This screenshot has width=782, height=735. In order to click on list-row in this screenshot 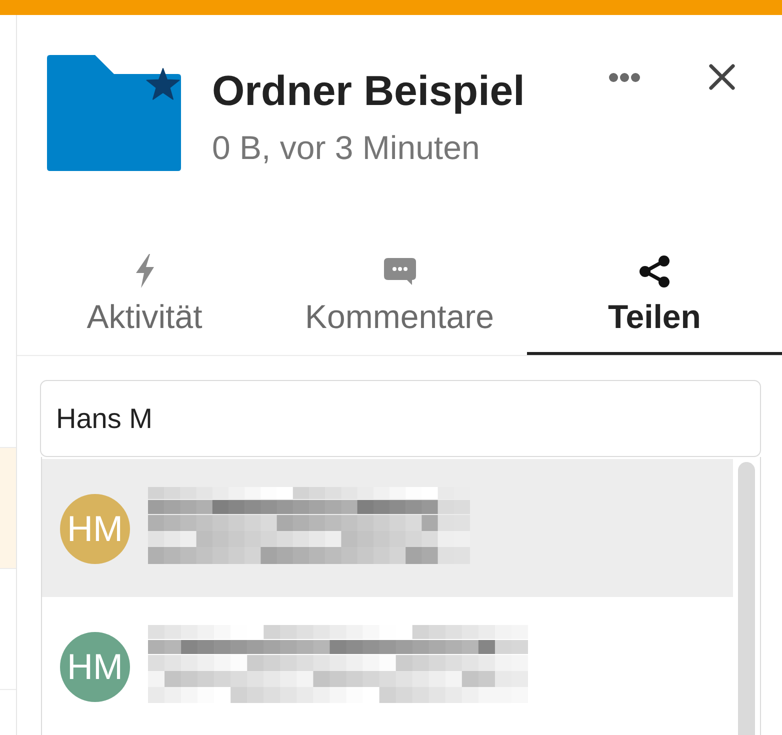, I will do `click(8, 507)`.